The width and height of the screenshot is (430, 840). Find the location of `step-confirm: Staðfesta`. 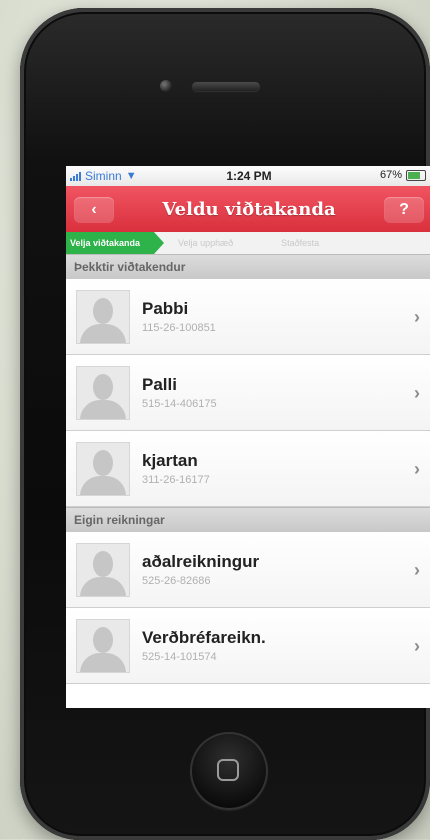

step-confirm: Staðfesta is located at coordinates (300, 243).